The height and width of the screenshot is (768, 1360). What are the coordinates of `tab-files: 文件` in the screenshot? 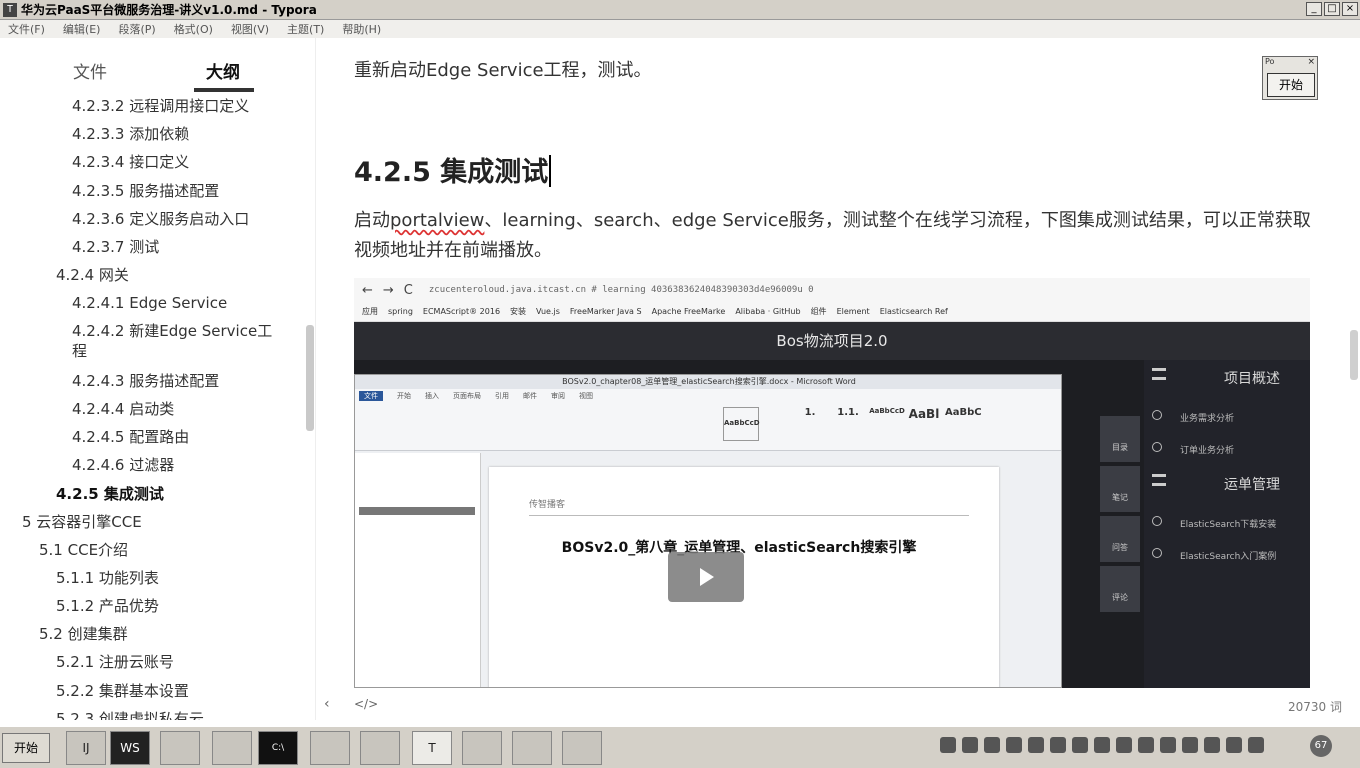 It's located at (90, 70).